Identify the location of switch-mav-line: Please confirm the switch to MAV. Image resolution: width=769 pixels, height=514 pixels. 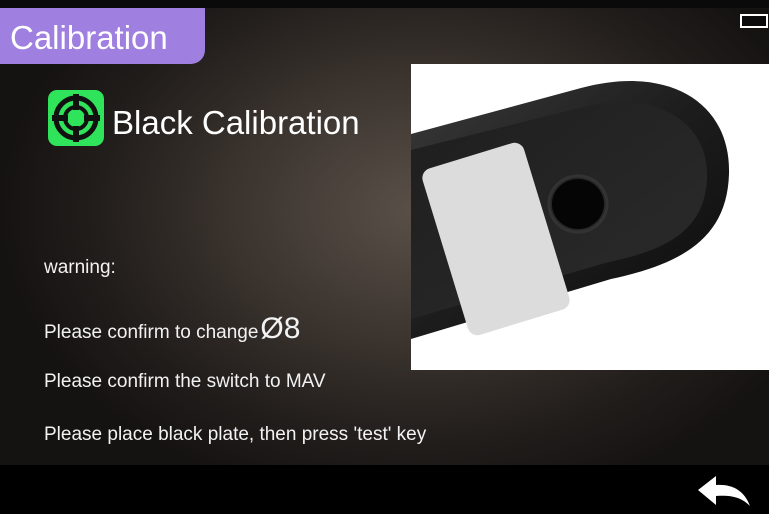
(185, 381).